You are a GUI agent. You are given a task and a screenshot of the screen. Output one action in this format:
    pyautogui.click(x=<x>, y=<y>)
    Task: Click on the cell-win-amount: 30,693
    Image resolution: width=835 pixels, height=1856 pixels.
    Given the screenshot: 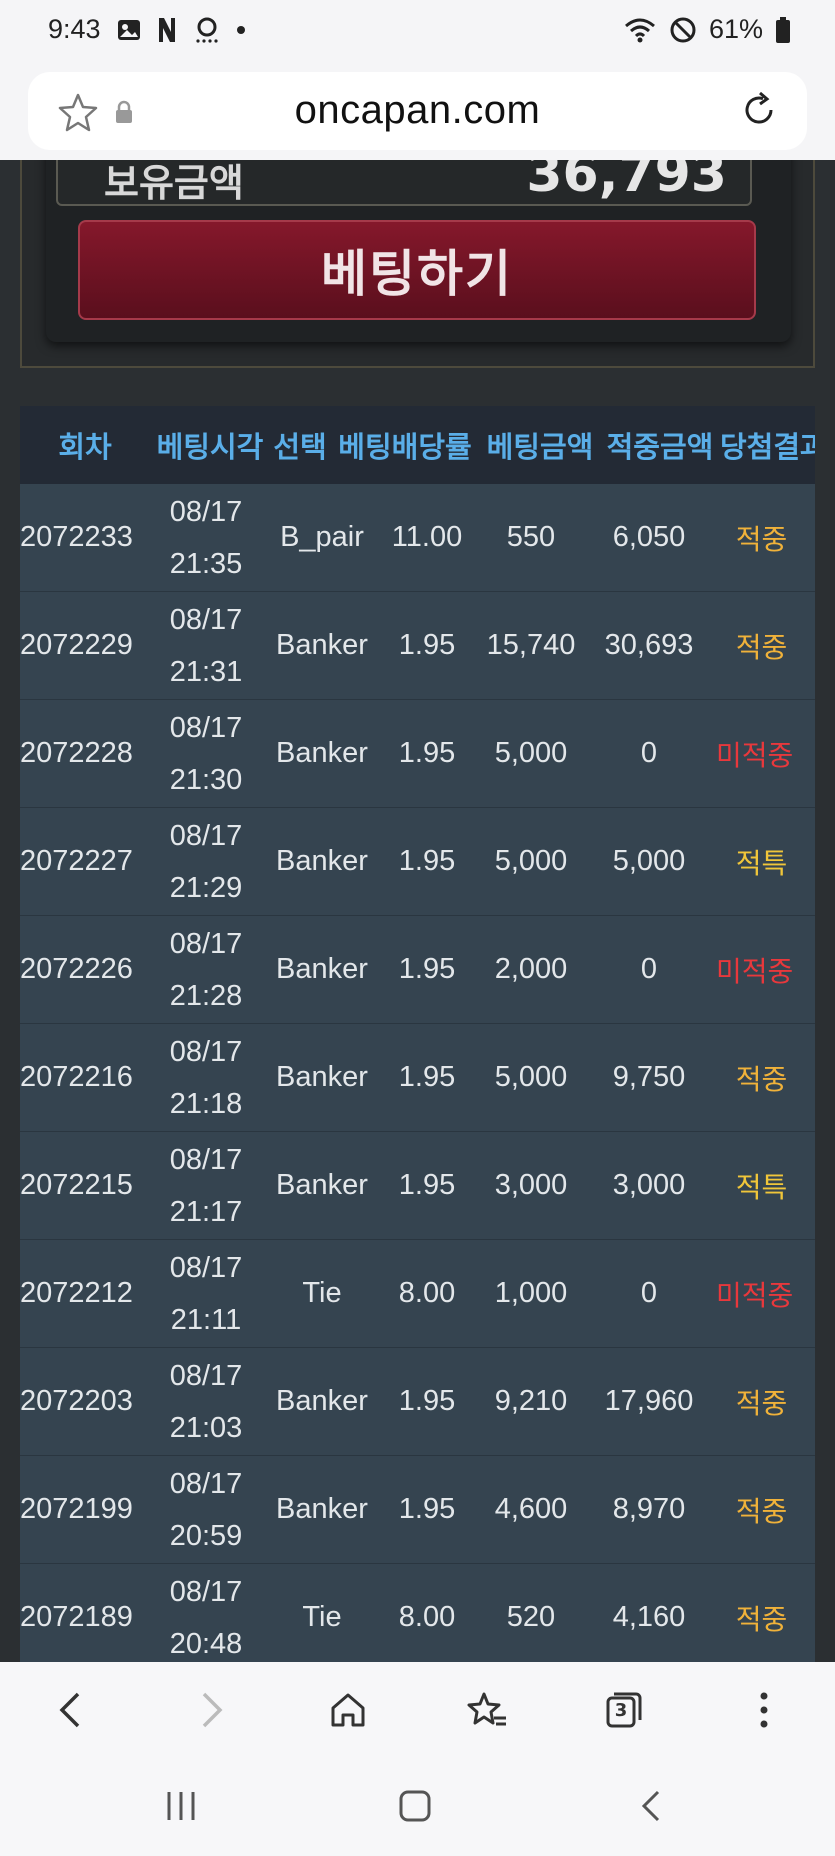 What is the action you would take?
    pyautogui.click(x=649, y=645)
    